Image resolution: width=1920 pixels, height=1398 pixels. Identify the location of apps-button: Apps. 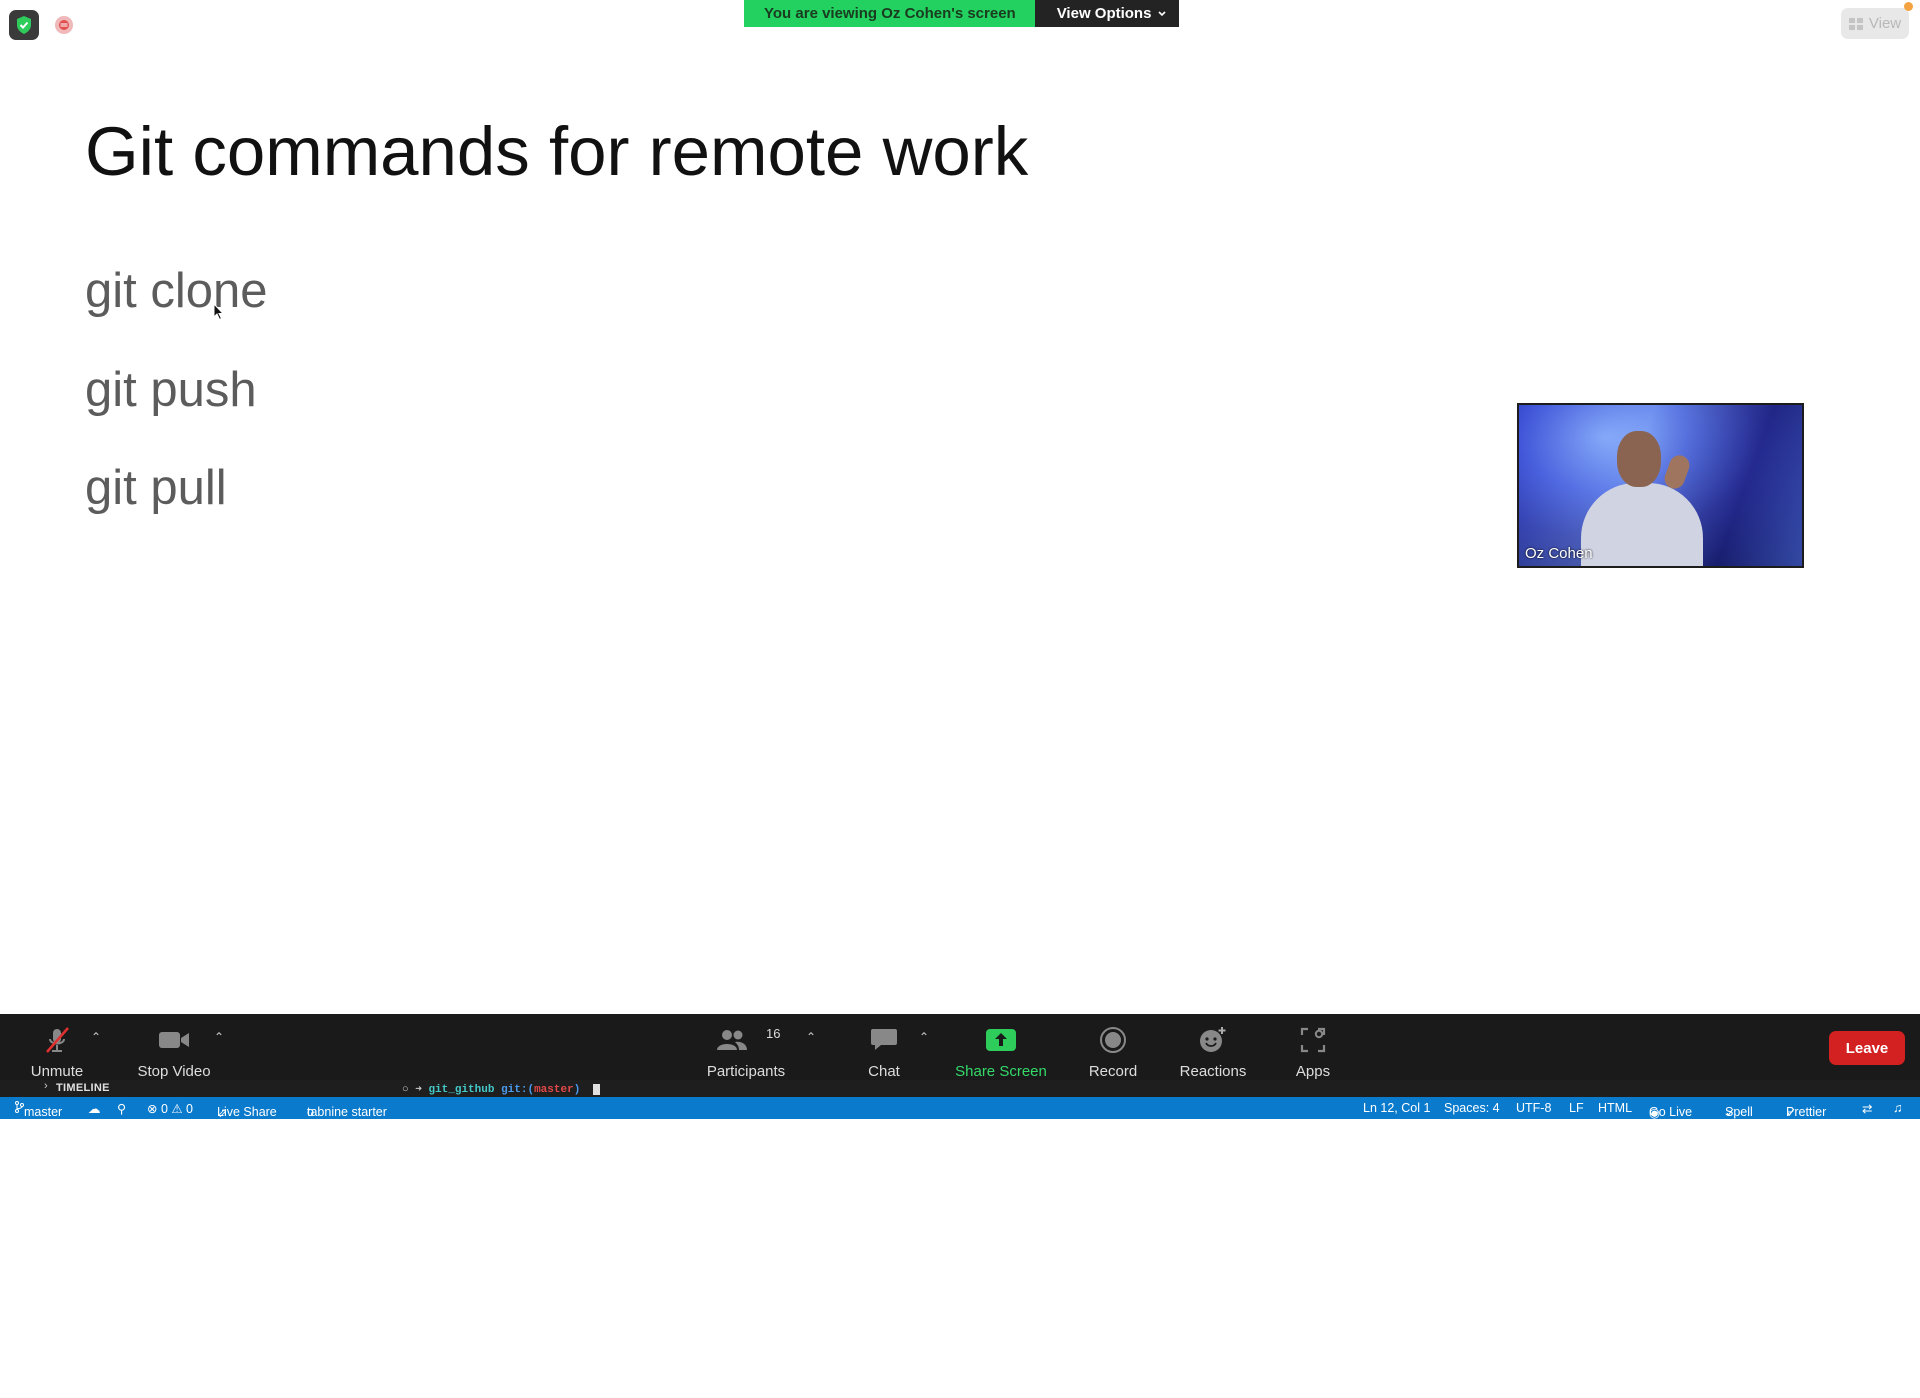
(1313, 1047).